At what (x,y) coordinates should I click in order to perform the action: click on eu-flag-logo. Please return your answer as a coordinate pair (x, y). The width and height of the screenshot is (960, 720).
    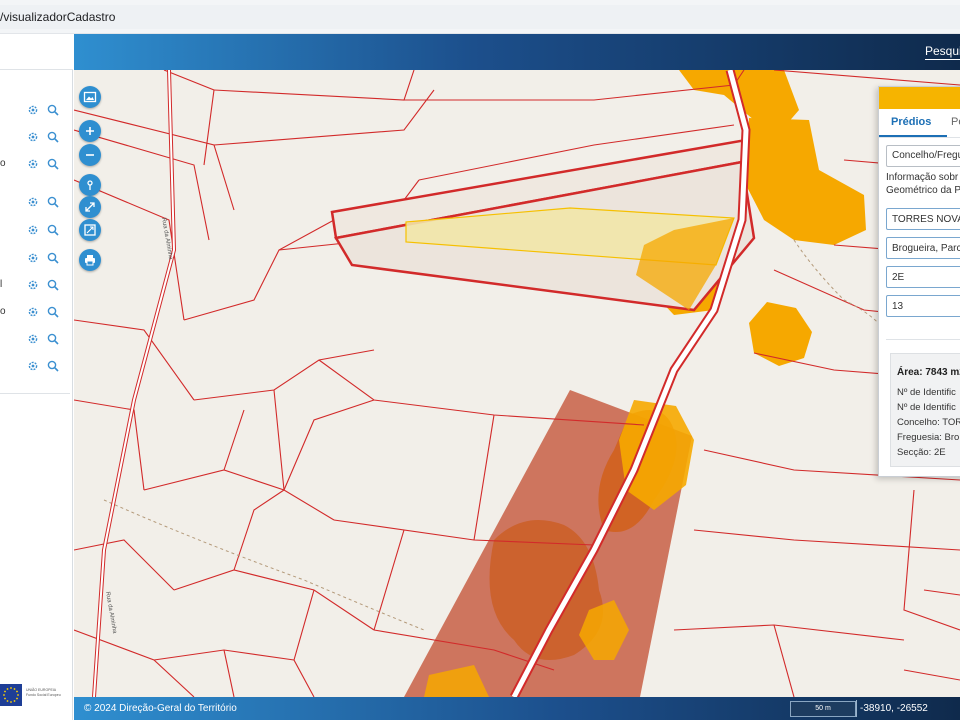
    Looking at the image, I should click on (11, 695).